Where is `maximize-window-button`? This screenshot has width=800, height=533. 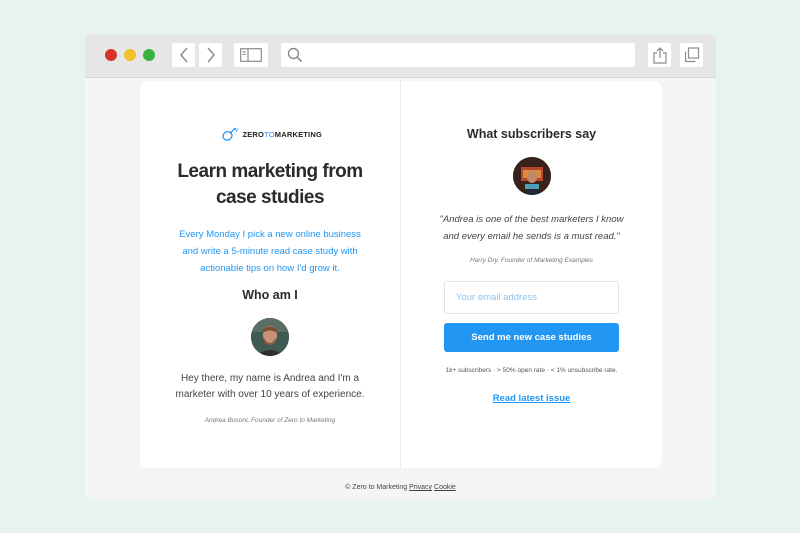
maximize-window-button is located at coordinates (149, 55).